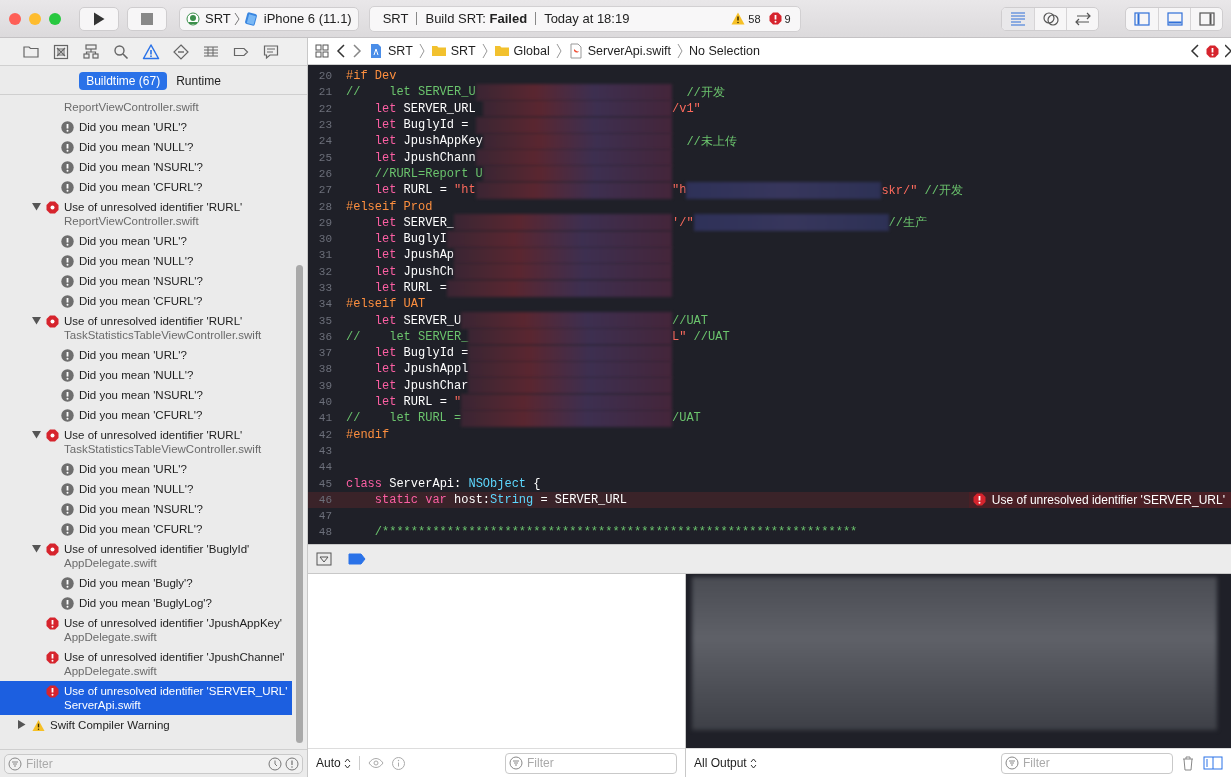 The height and width of the screenshot is (777, 1231). Describe the element at coordinates (357, 51) in the screenshot. I see `forward-icon` at that location.